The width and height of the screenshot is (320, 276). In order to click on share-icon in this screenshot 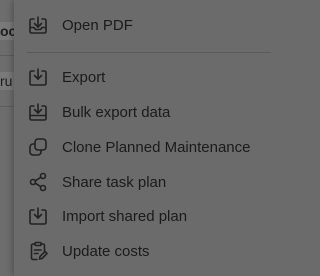, I will do `click(38, 182)`.